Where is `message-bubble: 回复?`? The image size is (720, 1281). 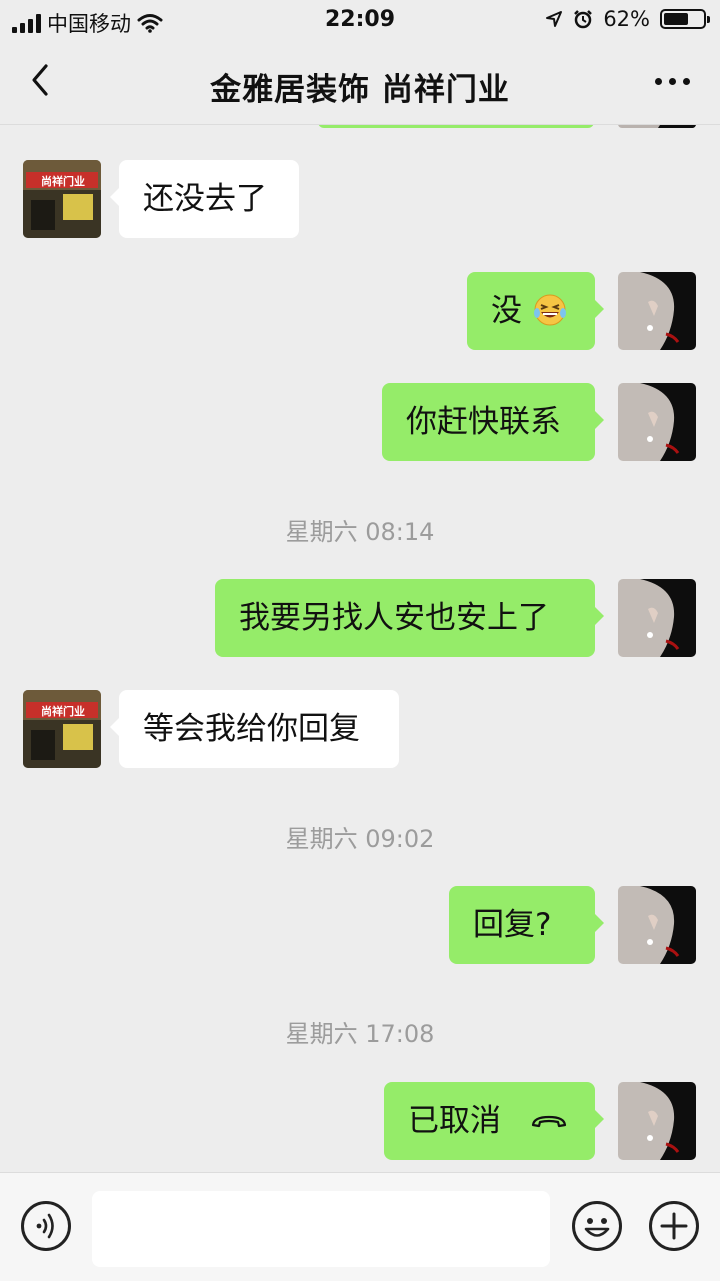 message-bubble: 回复? is located at coordinates (526, 925).